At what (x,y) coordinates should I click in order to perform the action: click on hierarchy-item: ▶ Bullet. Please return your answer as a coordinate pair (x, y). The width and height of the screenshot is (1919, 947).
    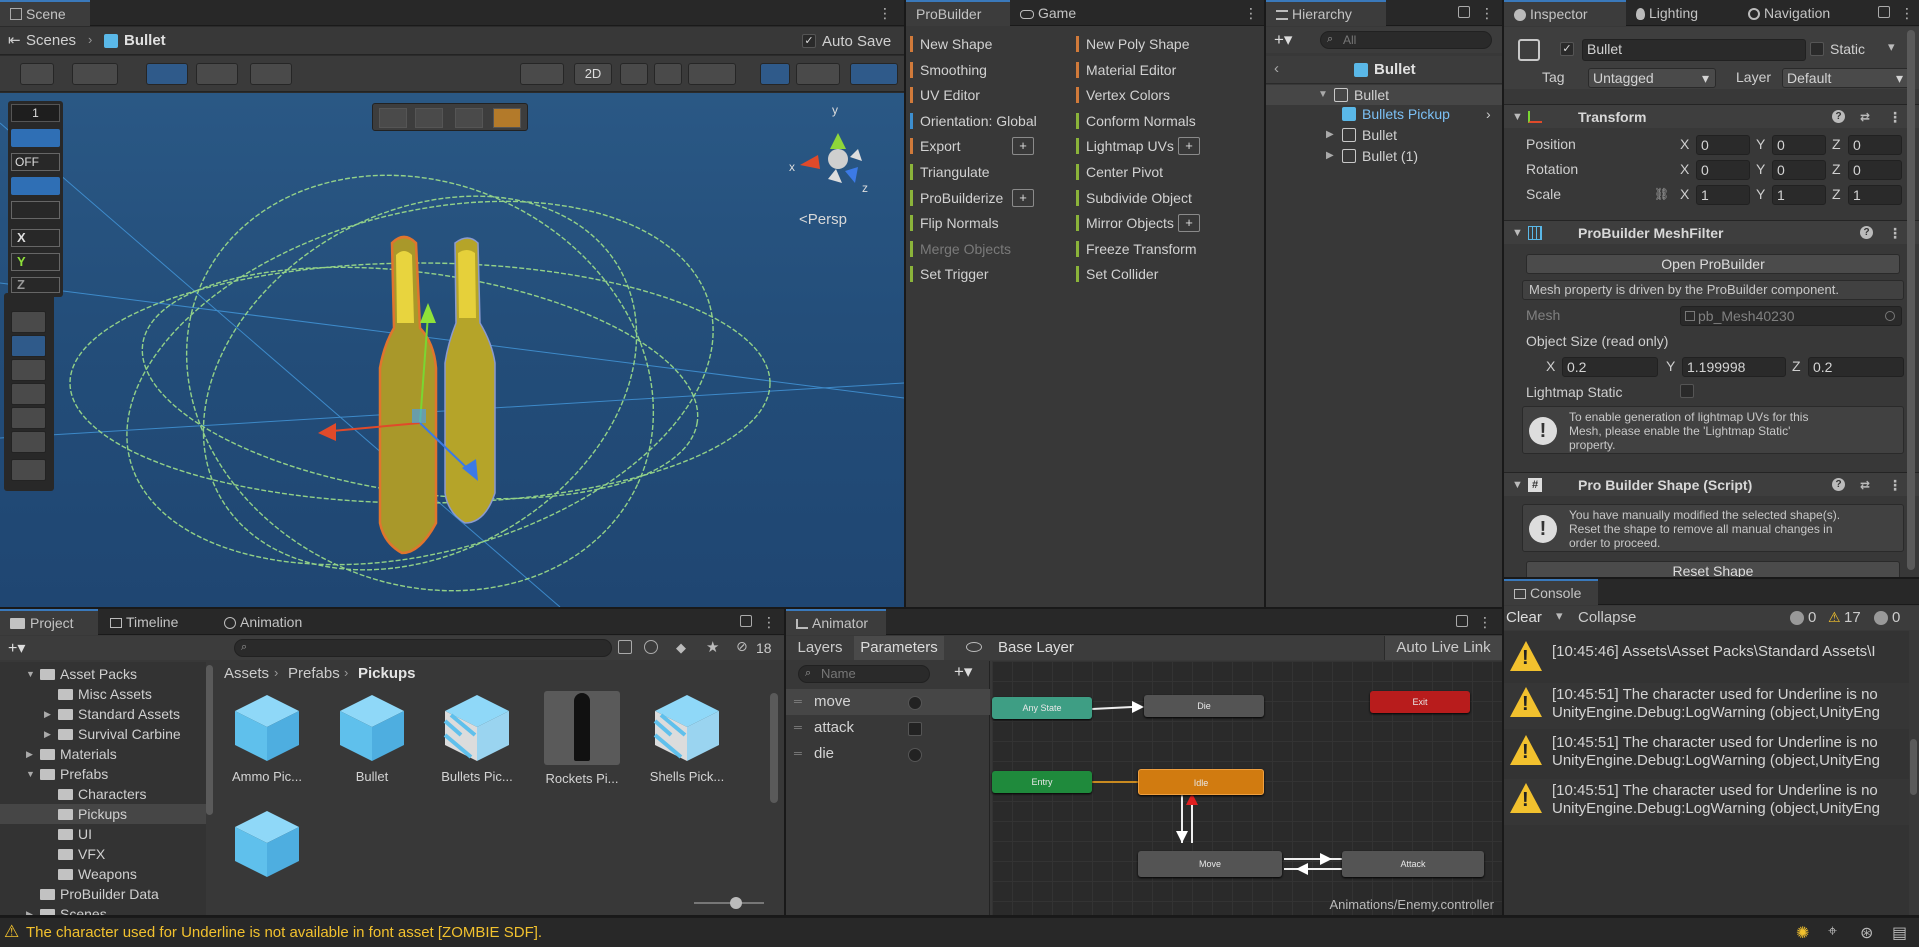
    Looking at the image, I should click on (1384, 135).